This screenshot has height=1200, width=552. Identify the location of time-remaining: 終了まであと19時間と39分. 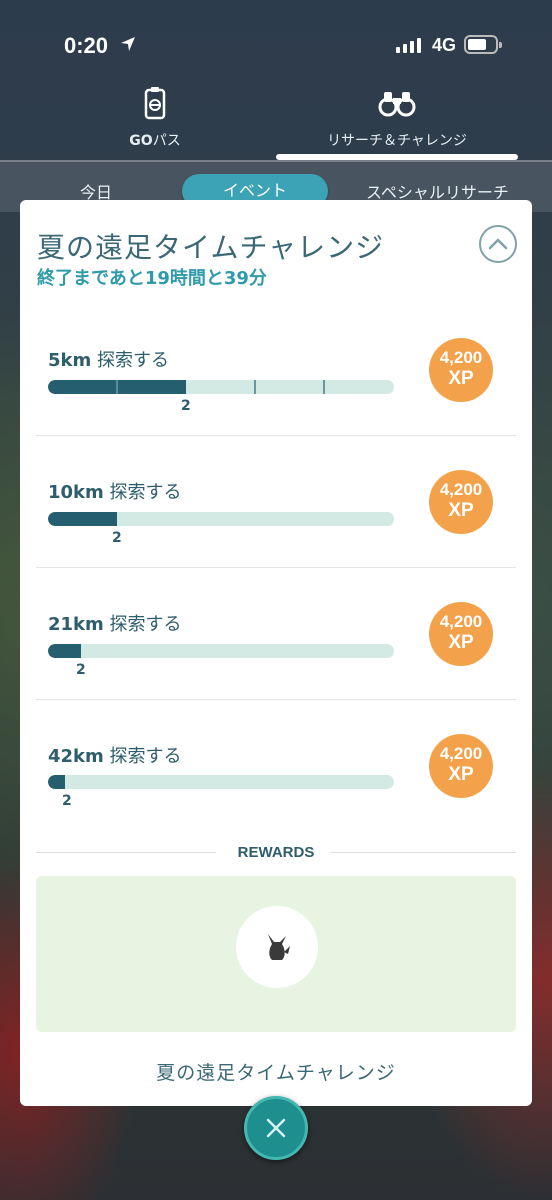
(152, 278).